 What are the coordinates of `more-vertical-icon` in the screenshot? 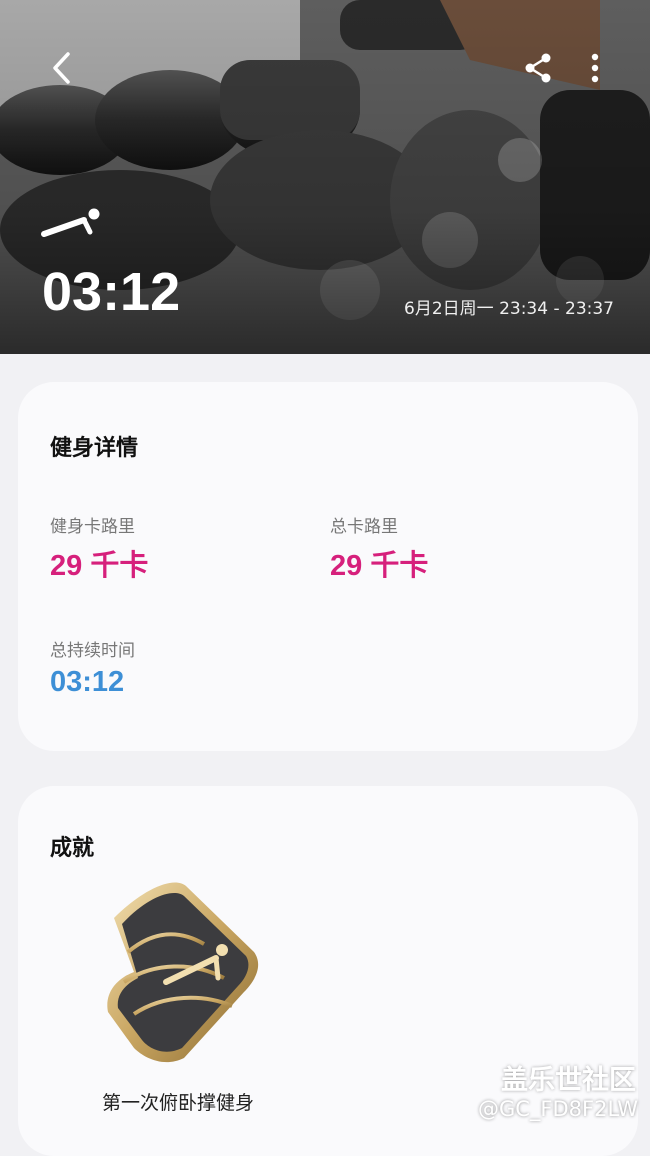 It's located at (595, 68).